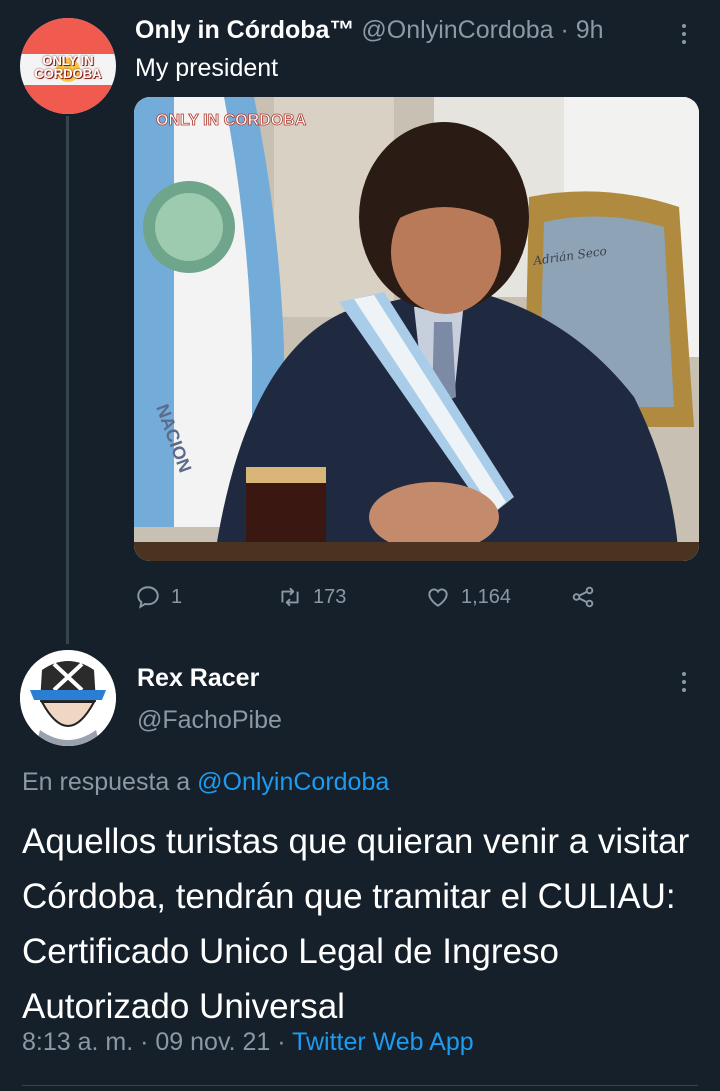  Describe the element at coordinates (290, 597) in the screenshot. I see `retweet-icon` at that location.